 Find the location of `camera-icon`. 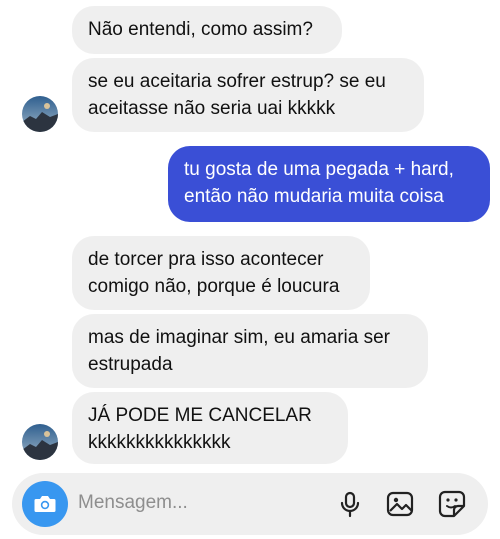

camera-icon is located at coordinates (45, 504).